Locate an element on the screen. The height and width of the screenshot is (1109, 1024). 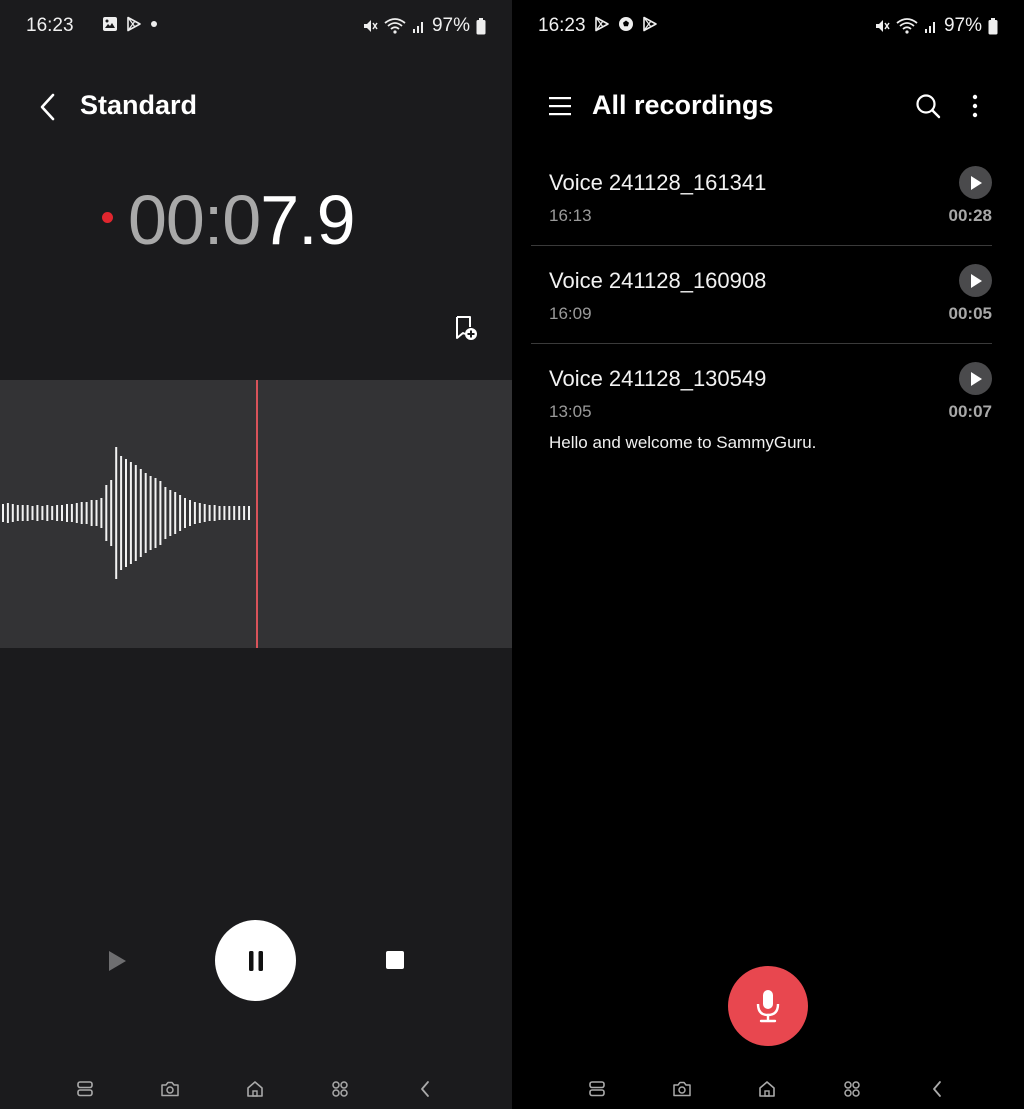
recording-item: Voice 241128_161341 16:13 00:28 is located at coordinates (761, 203).